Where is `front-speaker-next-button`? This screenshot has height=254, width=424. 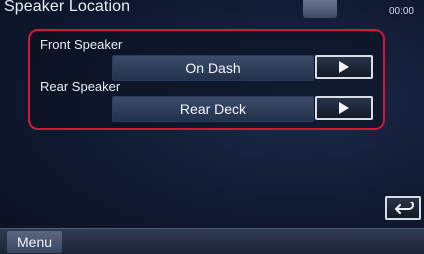 front-speaker-next-button is located at coordinates (344, 67).